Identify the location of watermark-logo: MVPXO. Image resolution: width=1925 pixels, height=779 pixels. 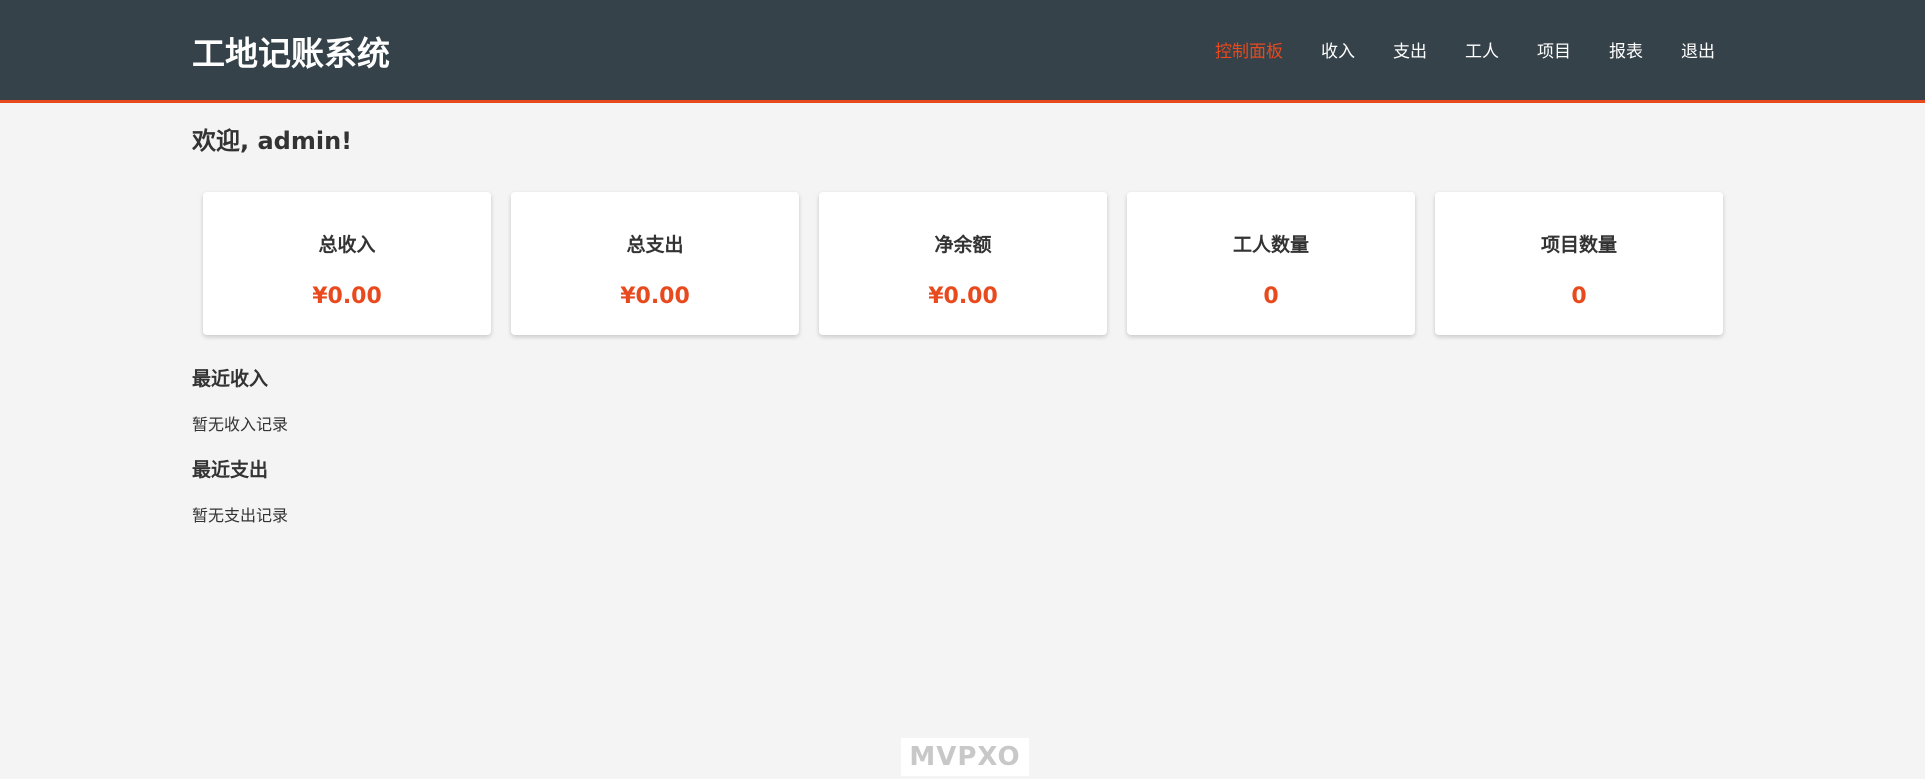
(965, 757).